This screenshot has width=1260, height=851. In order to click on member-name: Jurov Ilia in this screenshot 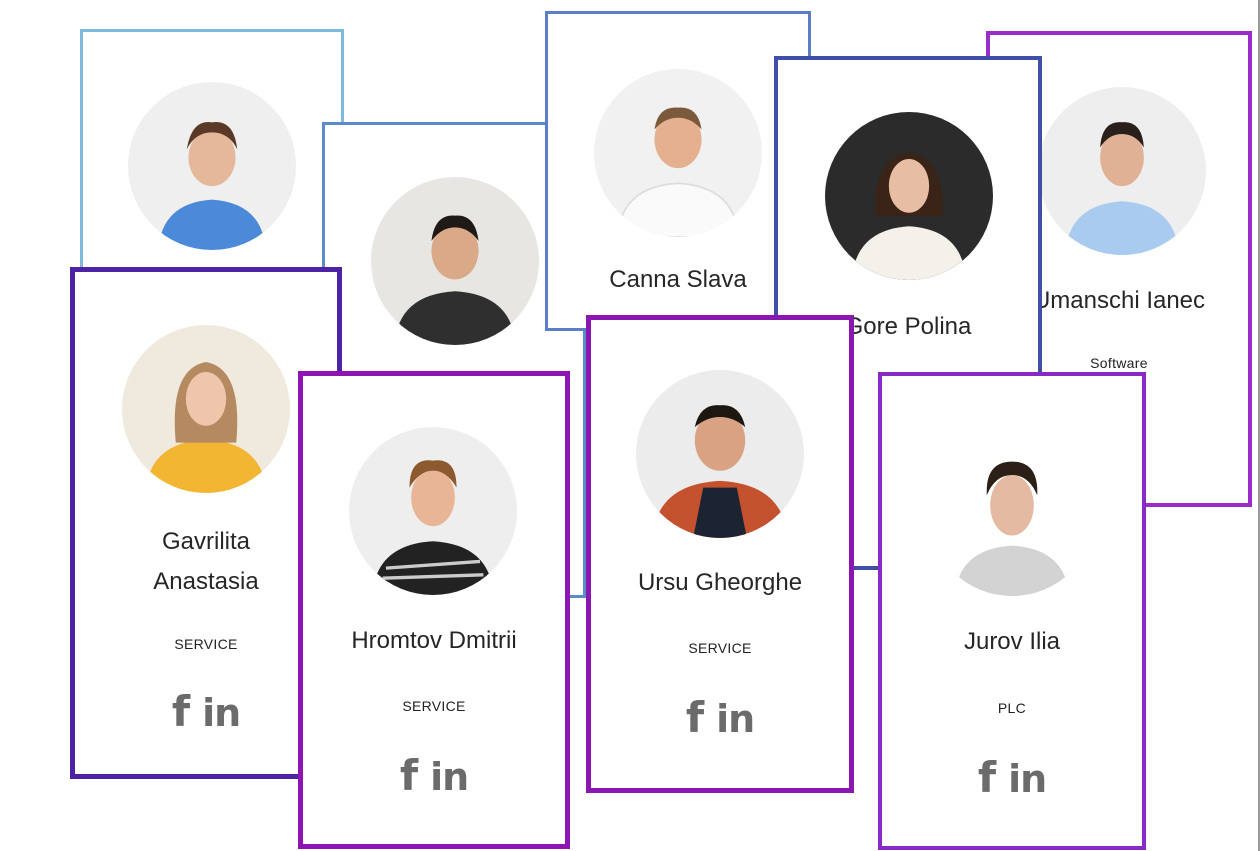, I will do `click(1012, 641)`.